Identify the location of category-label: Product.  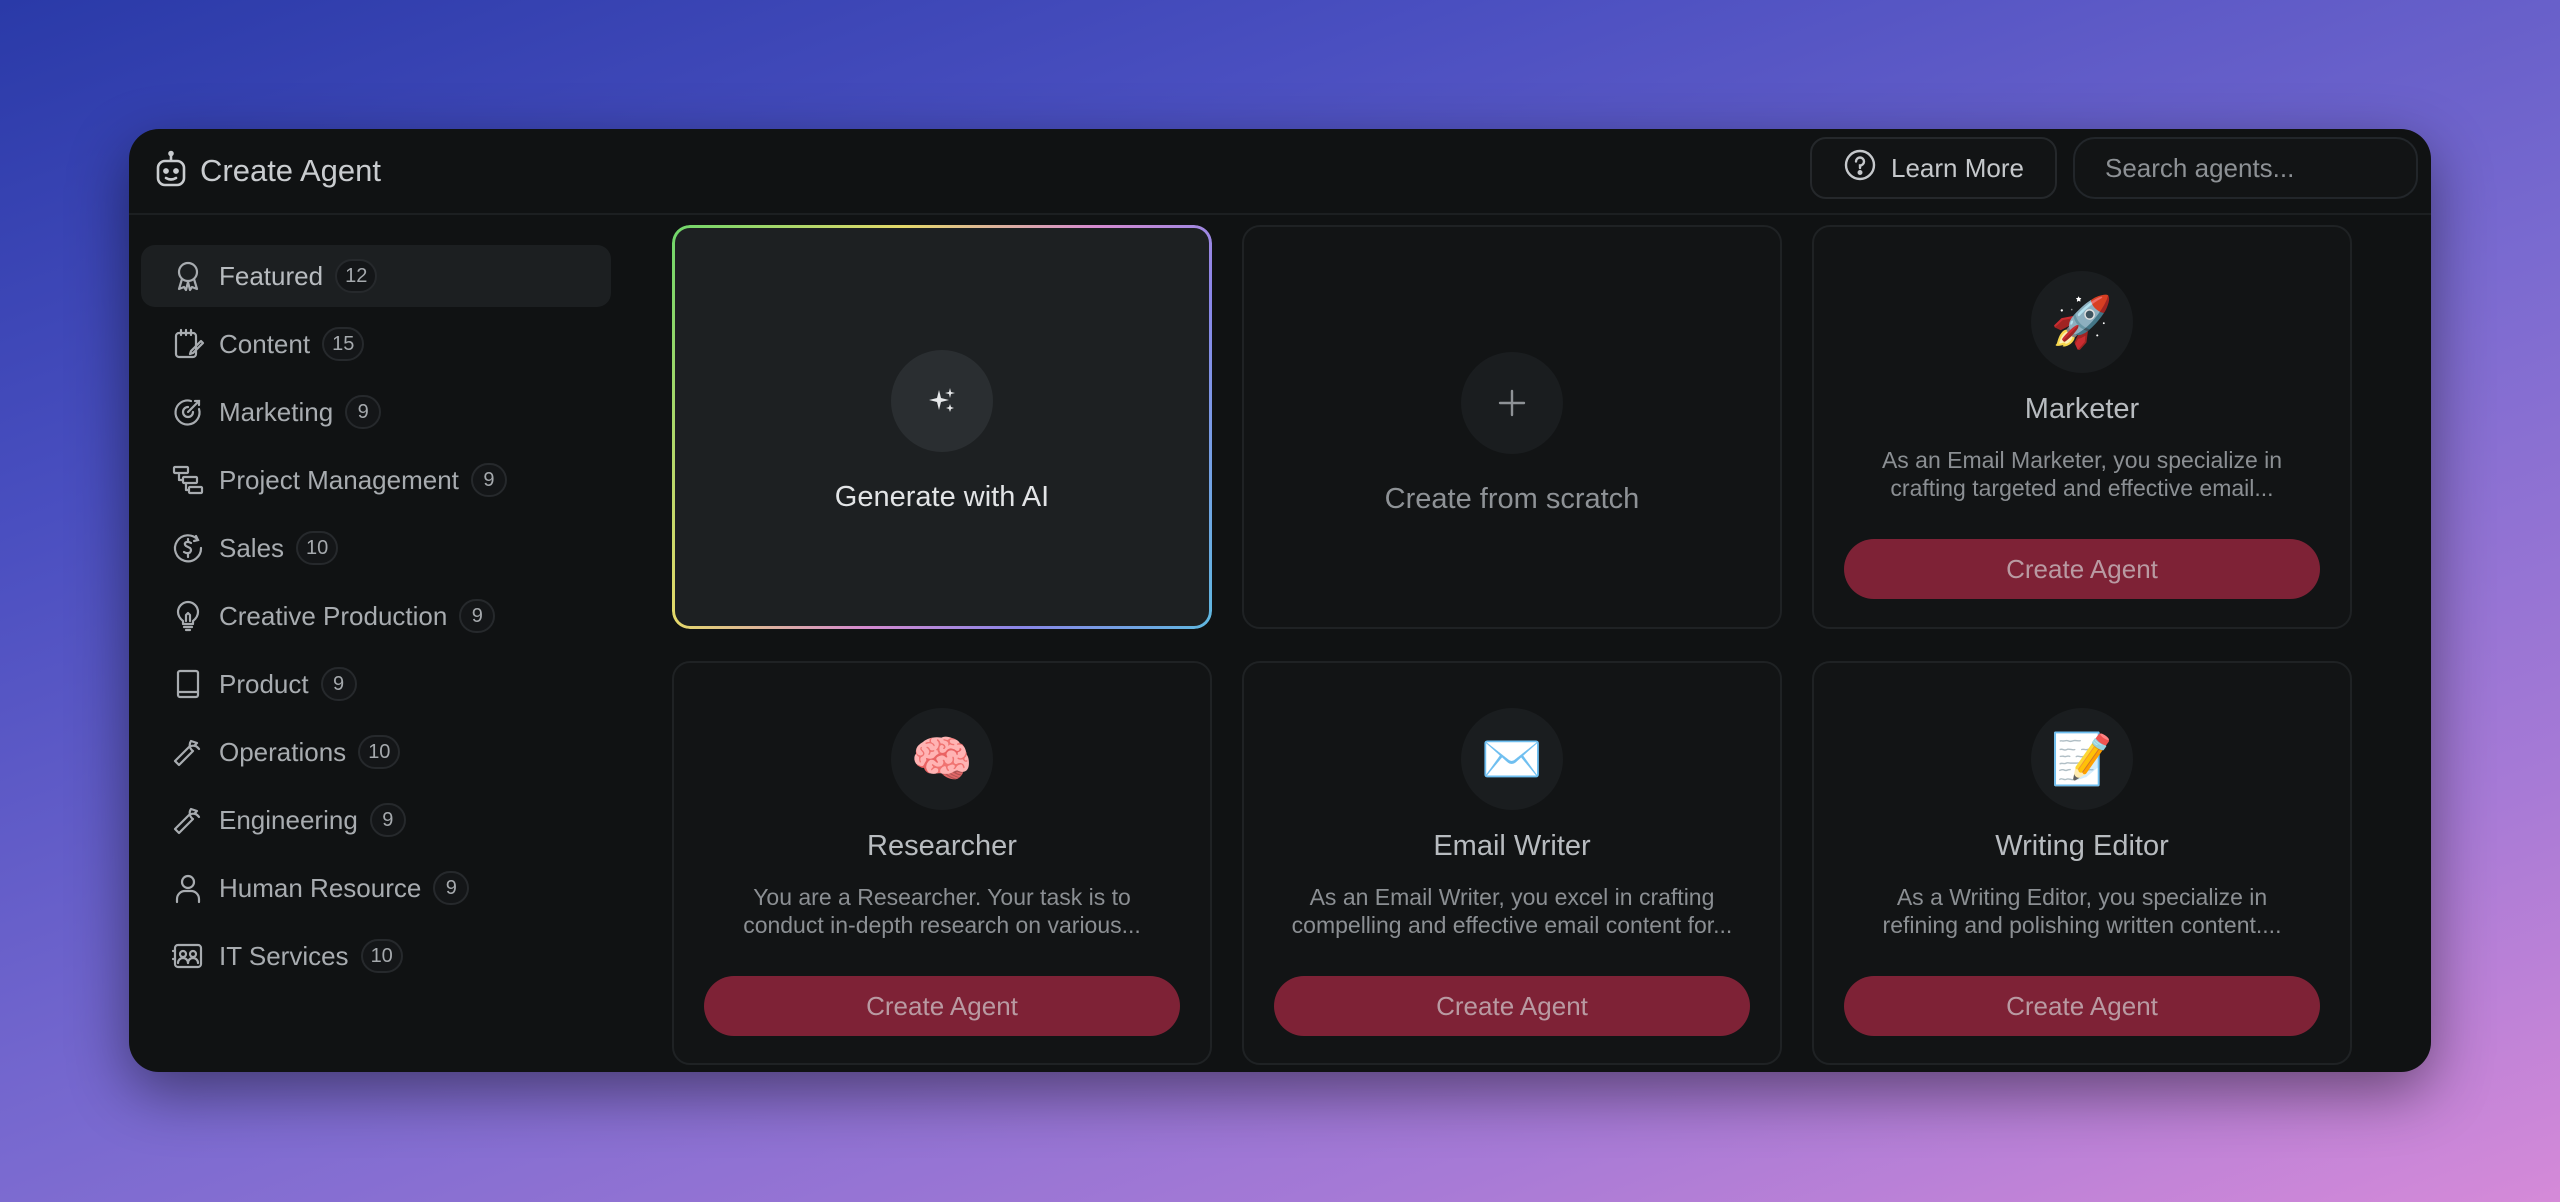
(264, 683).